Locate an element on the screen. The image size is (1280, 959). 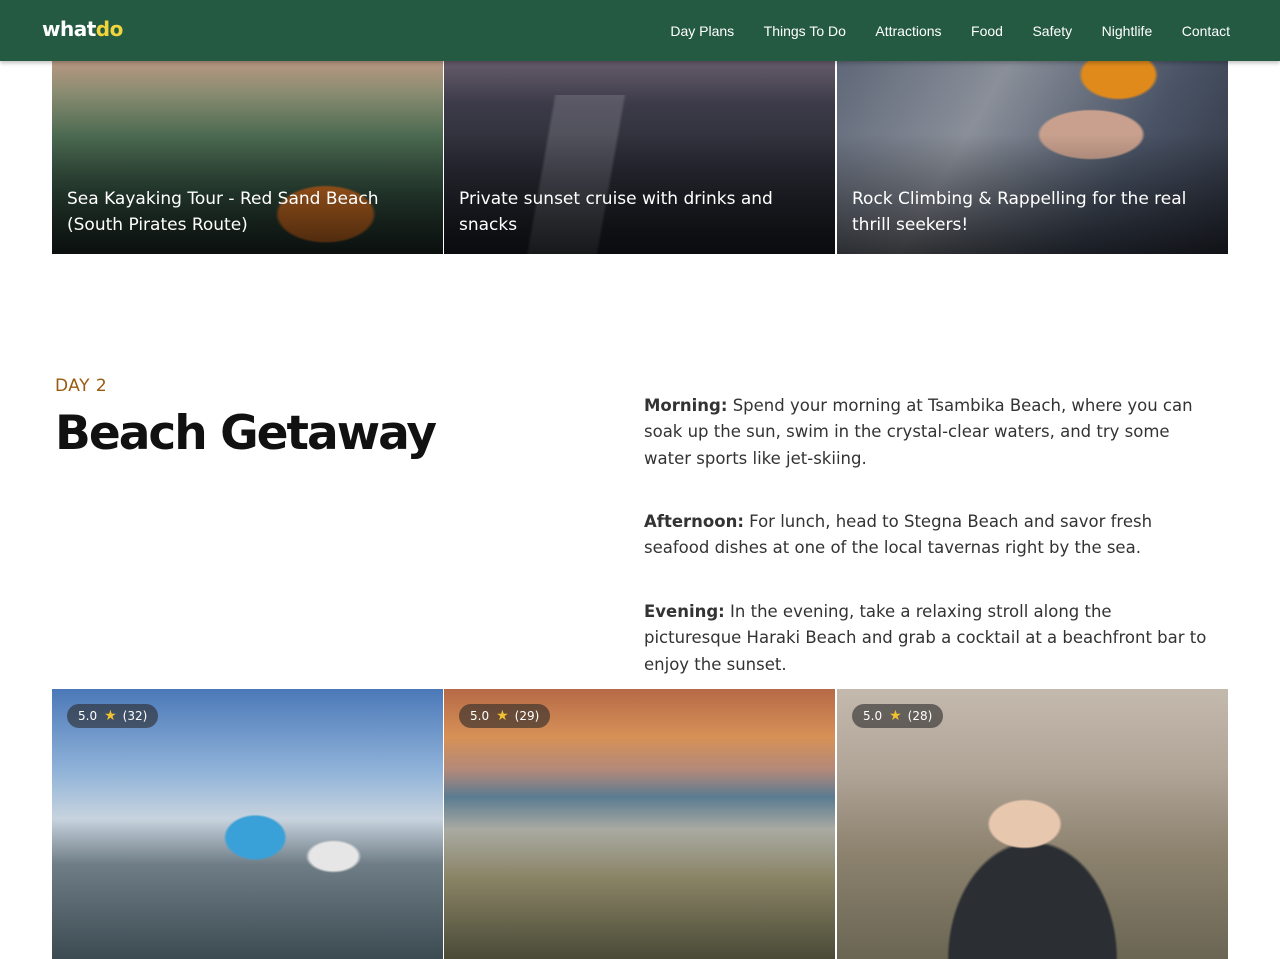
evening-label: Evening: is located at coordinates (684, 611).